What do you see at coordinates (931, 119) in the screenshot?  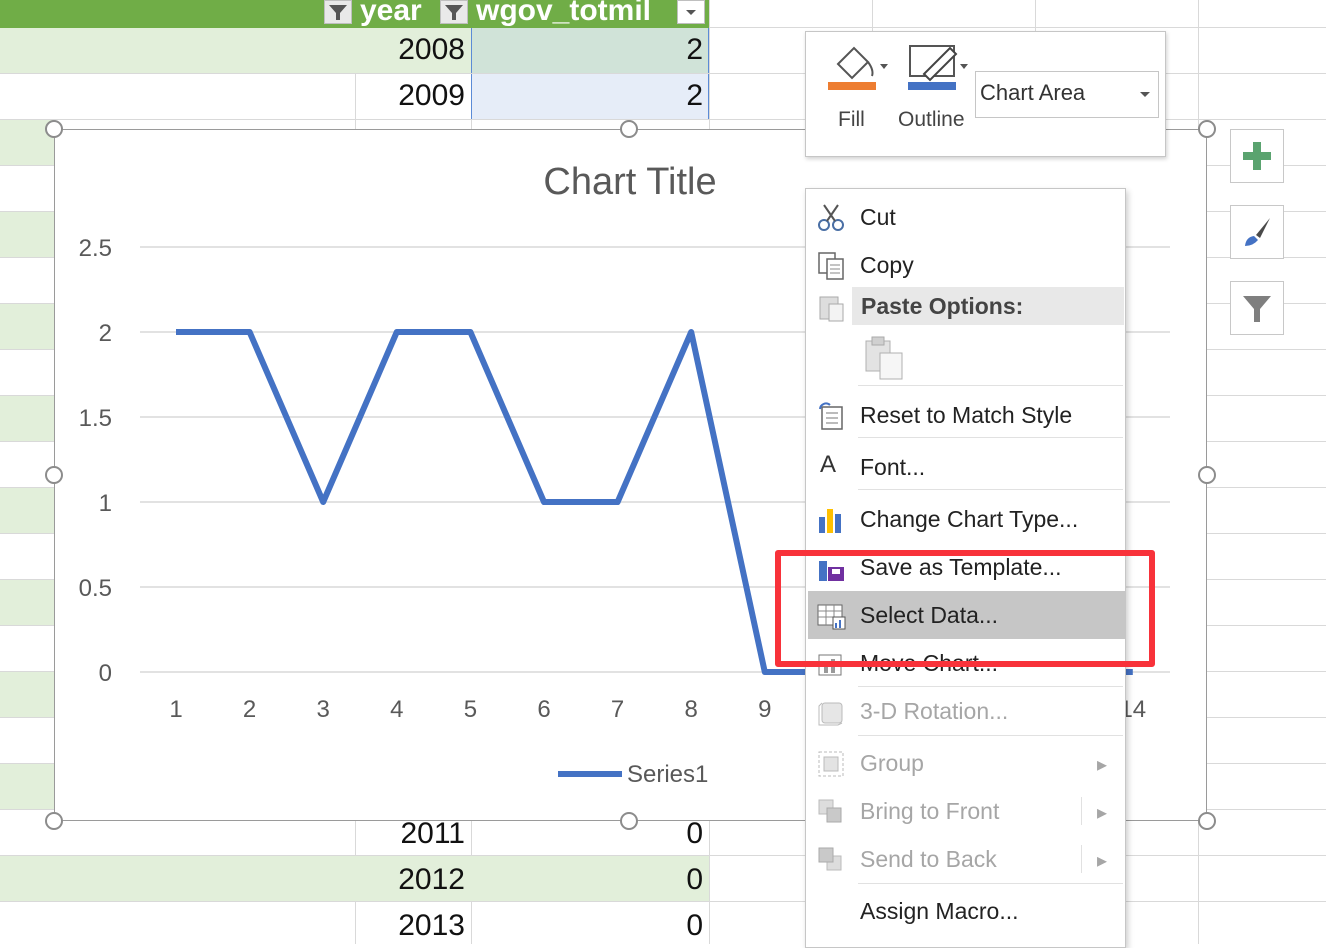 I see `outline-label: Outline` at bounding box center [931, 119].